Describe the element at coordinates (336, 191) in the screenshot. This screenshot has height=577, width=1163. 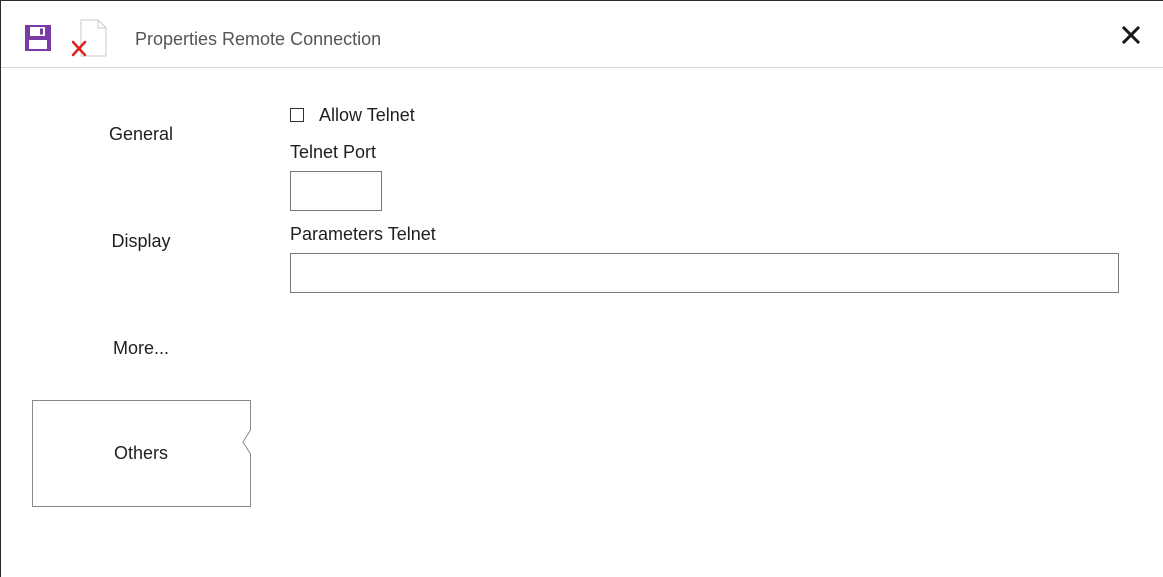
I see `telnet-port-input` at that location.